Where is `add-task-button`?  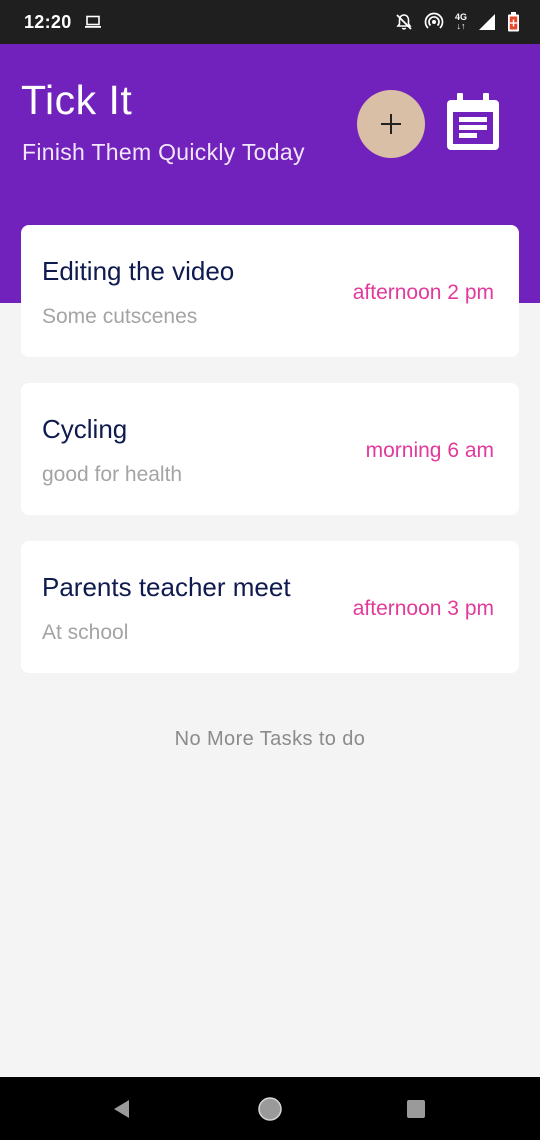 add-task-button is located at coordinates (391, 124).